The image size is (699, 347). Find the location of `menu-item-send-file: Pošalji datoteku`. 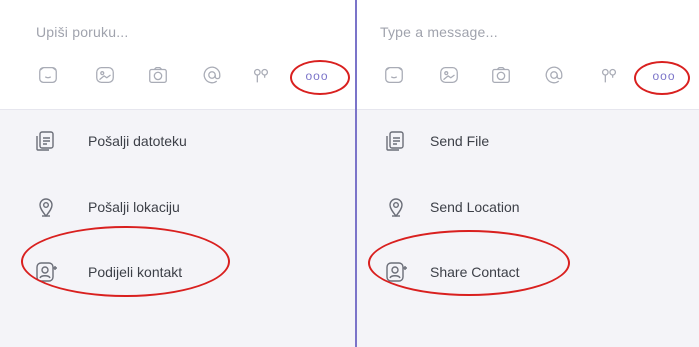

menu-item-send-file: Pošalji datoteku is located at coordinates (177, 141).